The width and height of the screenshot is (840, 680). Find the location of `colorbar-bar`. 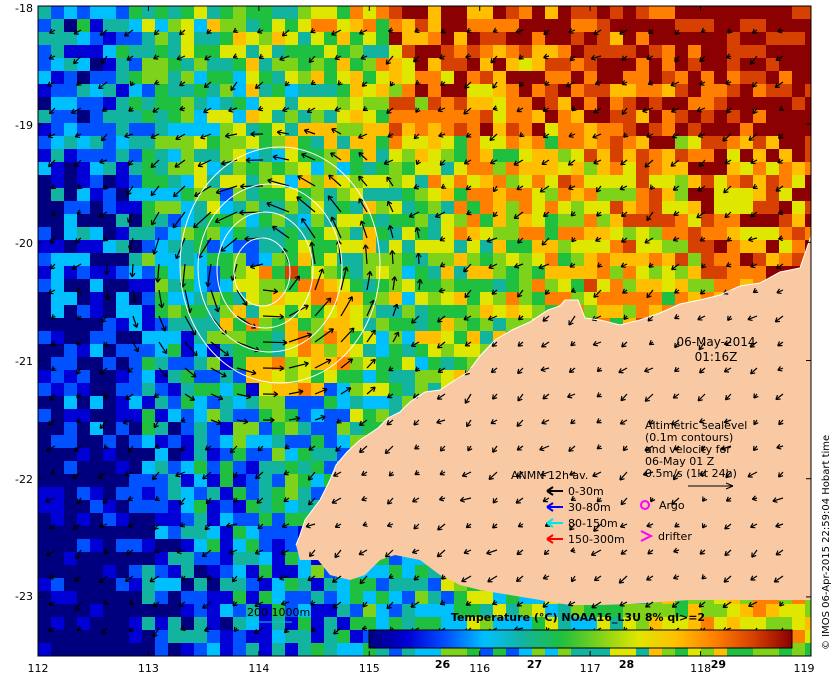

colorbar-bar is located at coordinates (580, 639).